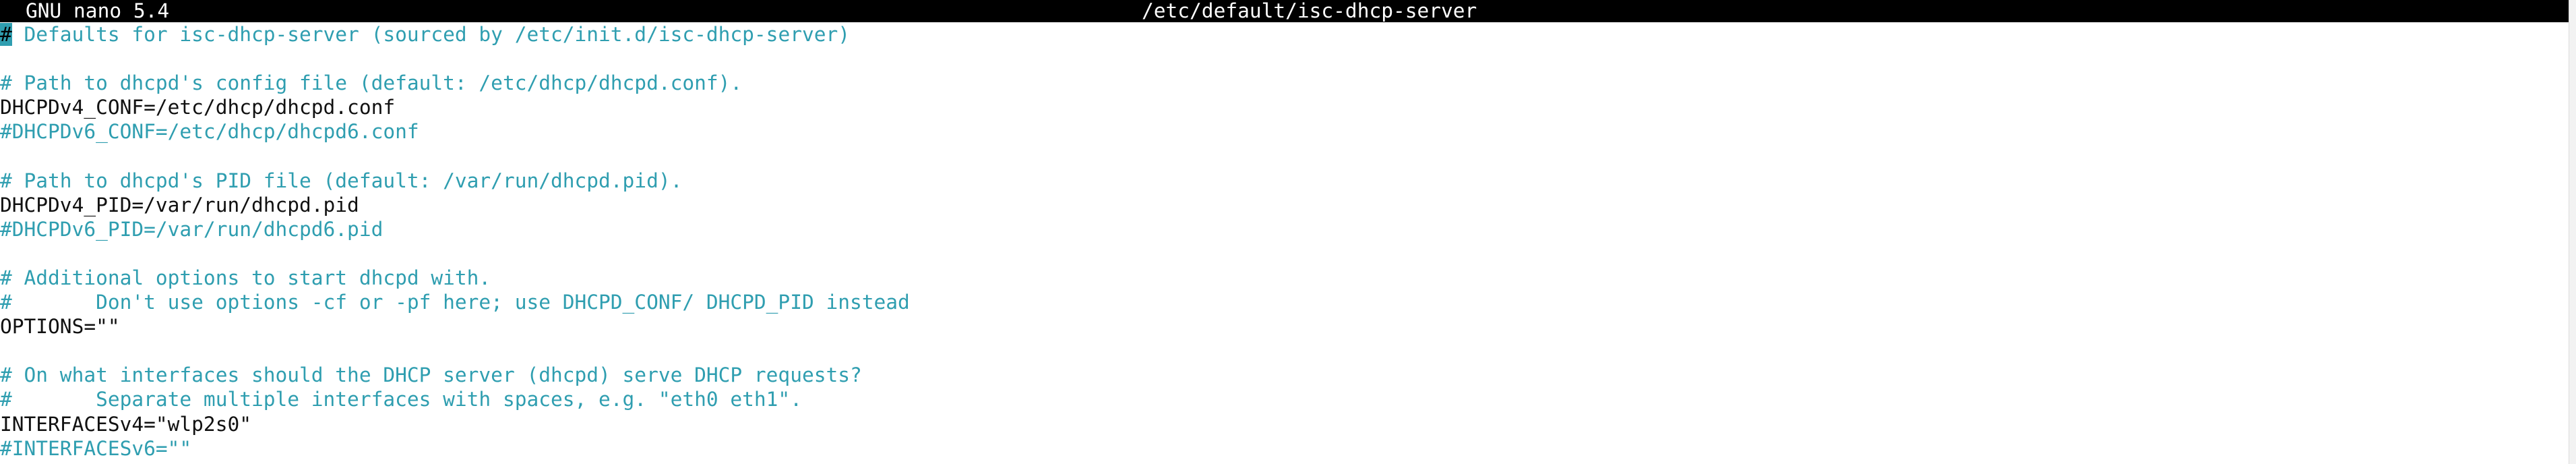 This screenshot has width=2576, height=464. I want to click on editor-line: #DHCPDv6_CONF=/etc/dhcp/dhcpd6.conf, so click(1284, 131).